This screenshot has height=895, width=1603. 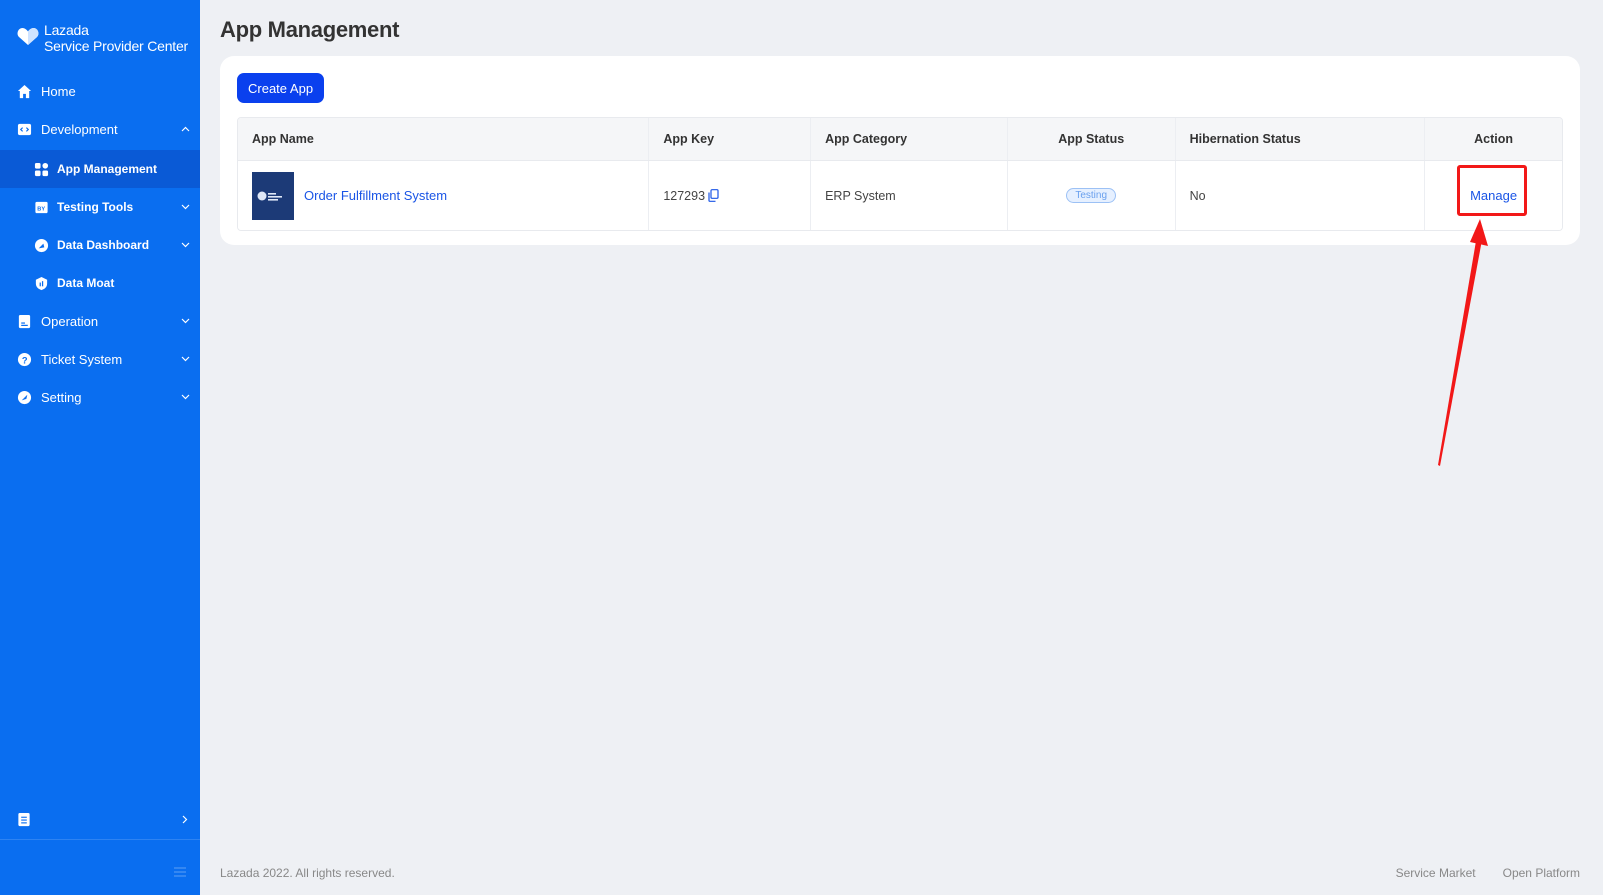 I want to click on question-icon: ?, so click(x=24, y=359).